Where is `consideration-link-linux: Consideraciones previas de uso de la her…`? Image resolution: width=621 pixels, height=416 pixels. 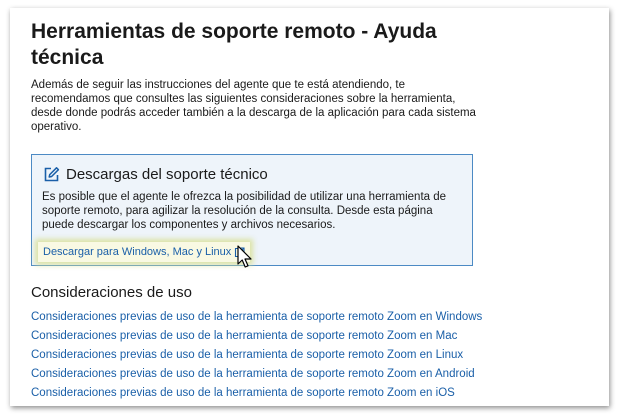 consideration-link-linux: Consideraciones previas de uso de la her… is located at coordinates (247, 355).